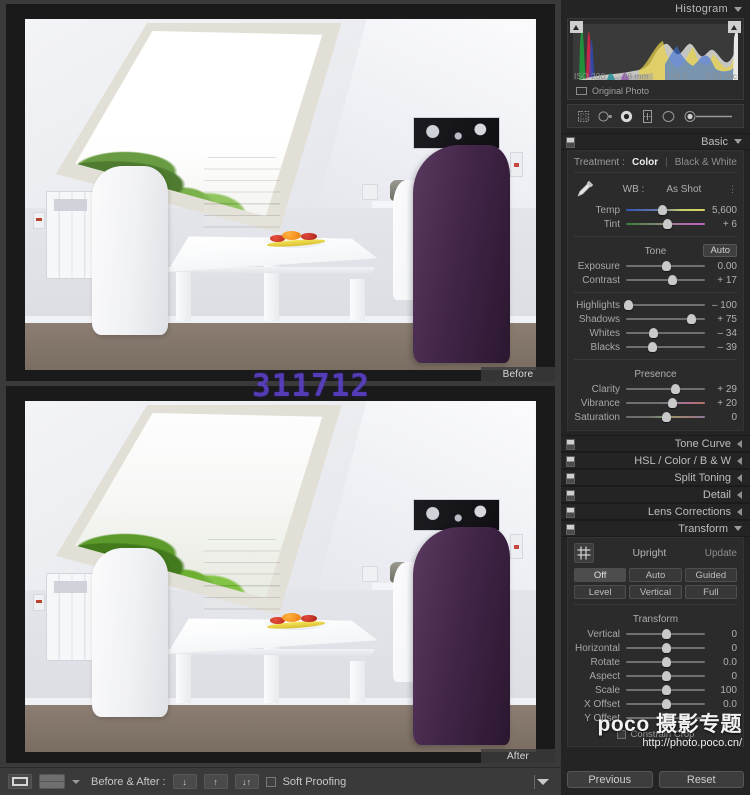 The height and width of the screenshot is (795, 750). What do you see at coordinates (653, 333) in the screenshot?
I see `whites-slider-knob` at bounding box center [653, 333].